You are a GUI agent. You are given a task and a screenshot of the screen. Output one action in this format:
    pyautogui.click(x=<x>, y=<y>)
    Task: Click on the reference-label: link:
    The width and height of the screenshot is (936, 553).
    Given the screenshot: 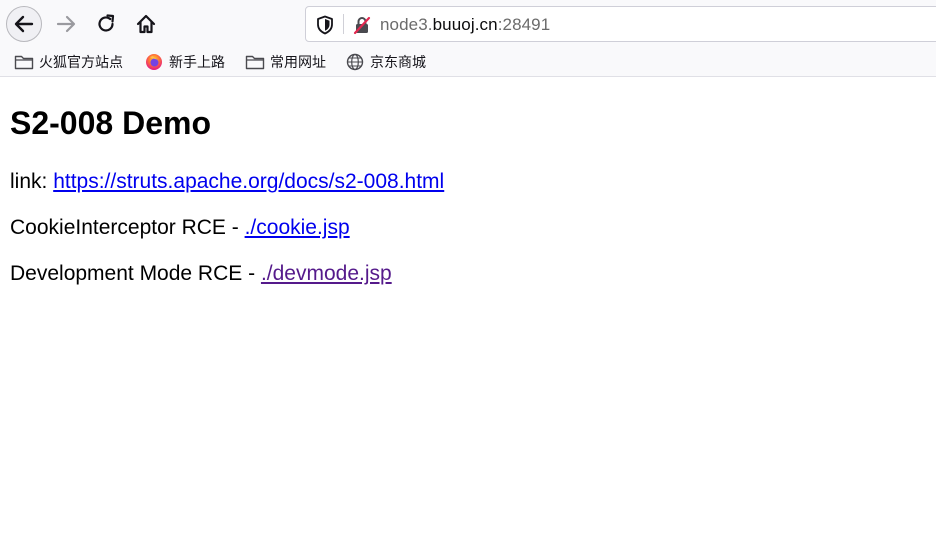 What is the action you would take?
    pyautogui.click(x=32, y=181)
    